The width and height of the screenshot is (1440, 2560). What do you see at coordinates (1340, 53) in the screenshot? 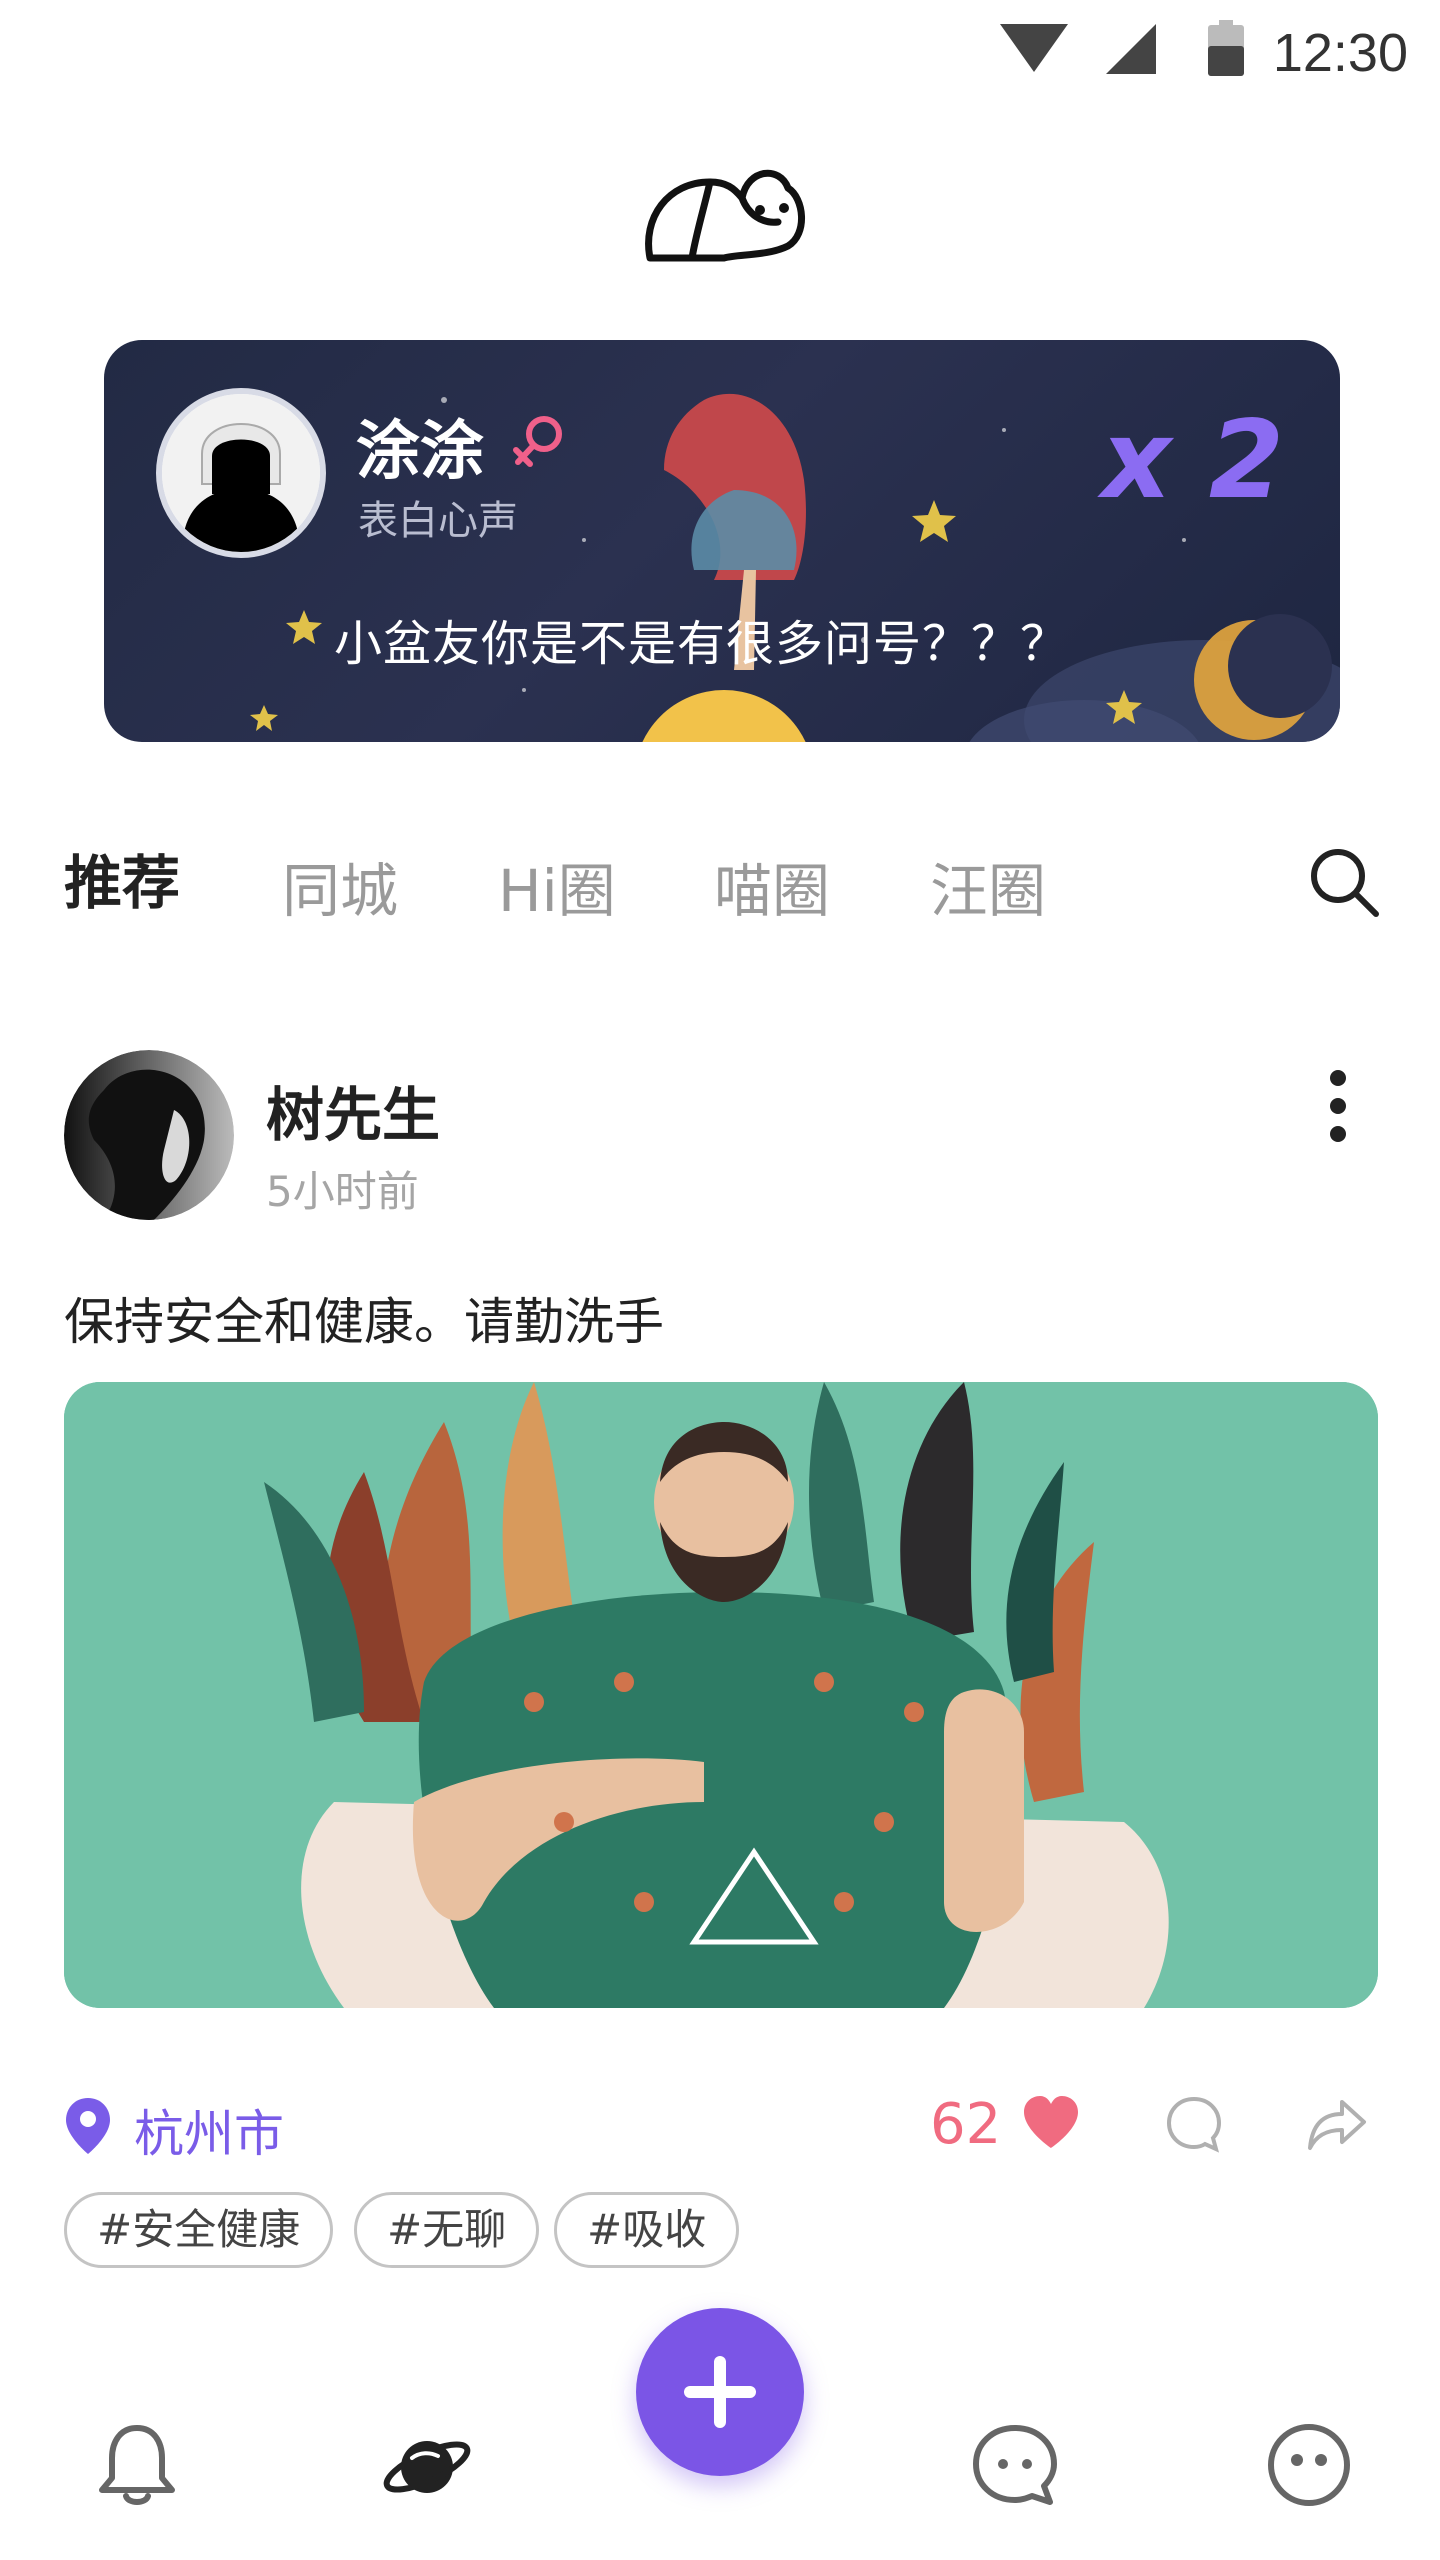
I see `status-time: 12:30` at bounding box center [1340, 53].